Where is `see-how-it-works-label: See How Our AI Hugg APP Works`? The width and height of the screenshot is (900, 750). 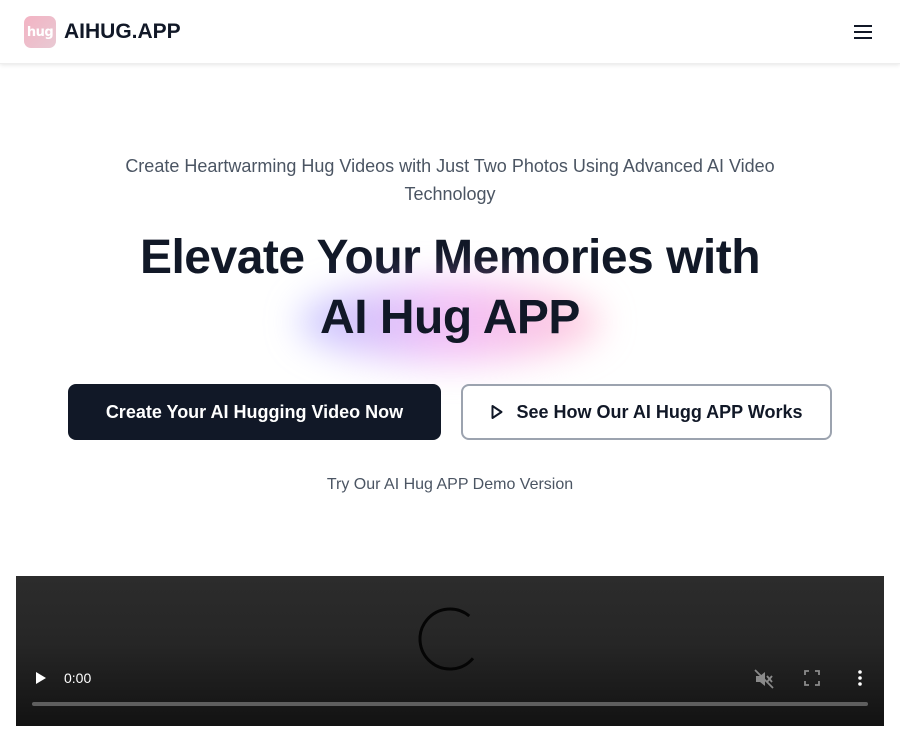
see-how-it-works-label: See How Our AI Hugg APP Works is located at coordinates (659, 411).